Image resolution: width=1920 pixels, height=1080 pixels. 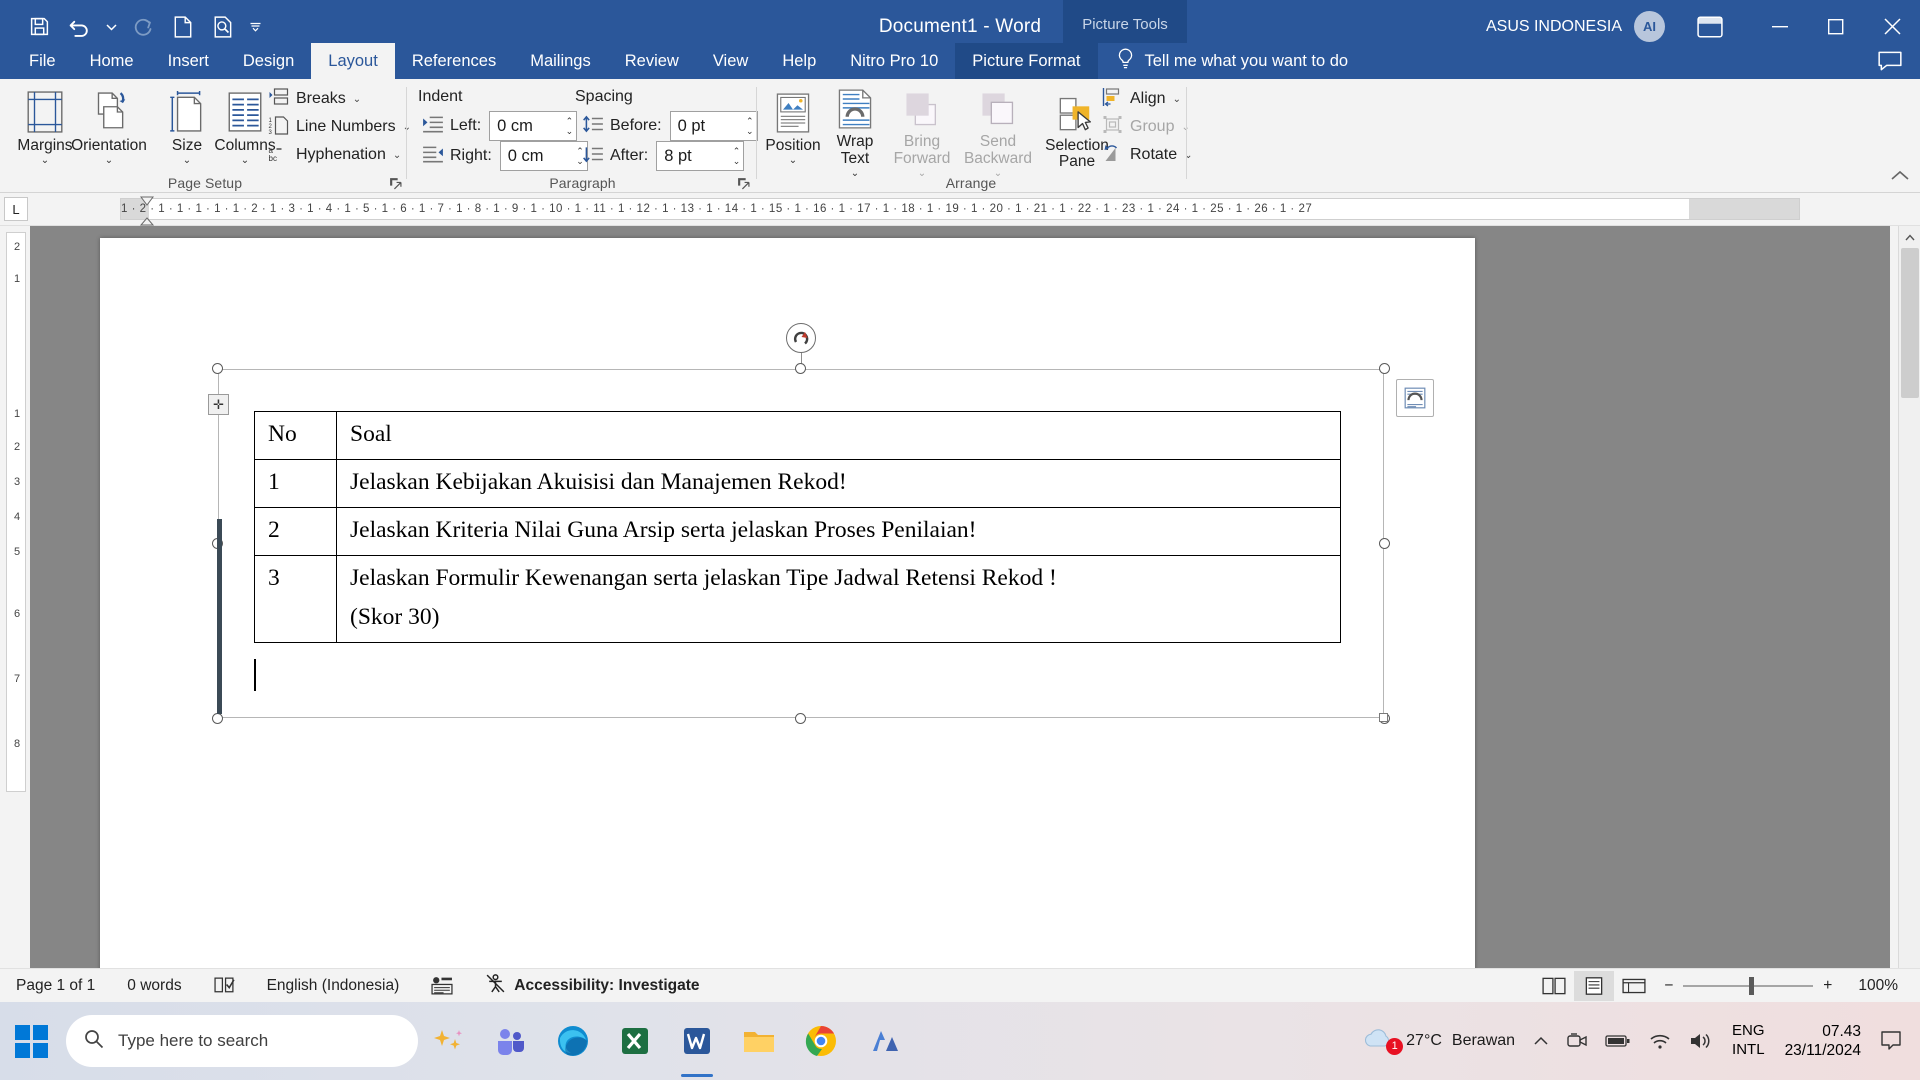 I want to click on page-indicator: Page 1 of 1, so click(x=55, y=986).